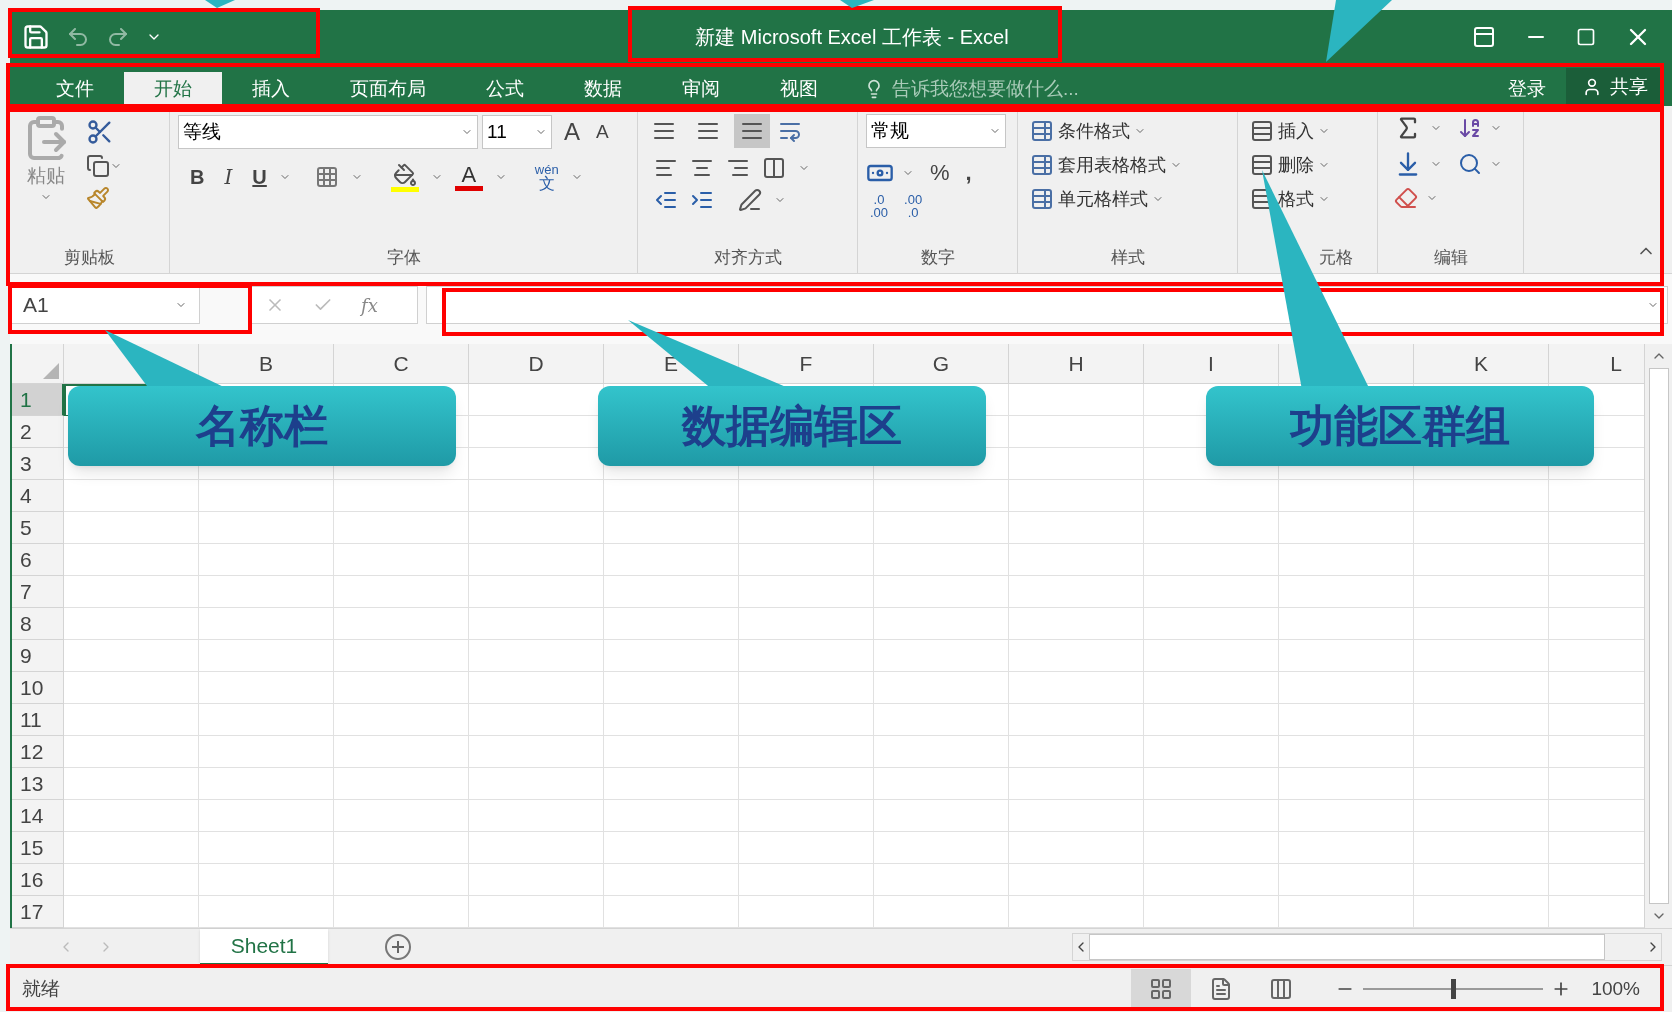 Image resolution: width=1672 pixels, height=1012 pixels. What do you see at coordinates (36, 37) in the screenshot?
I see `save-icon` at bounding box center [36, 37].